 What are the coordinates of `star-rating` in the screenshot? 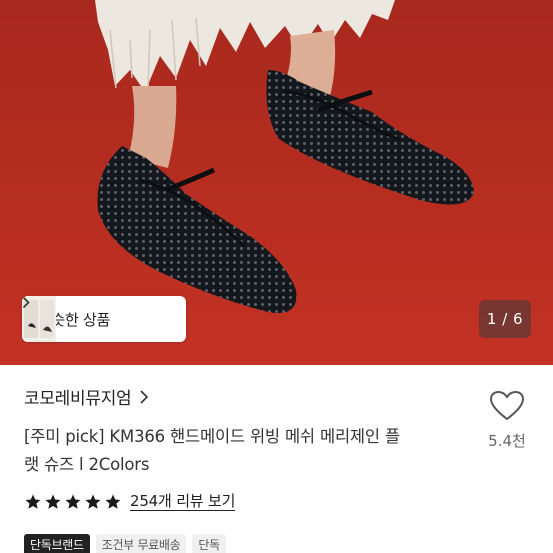 It's located at (73, 502).